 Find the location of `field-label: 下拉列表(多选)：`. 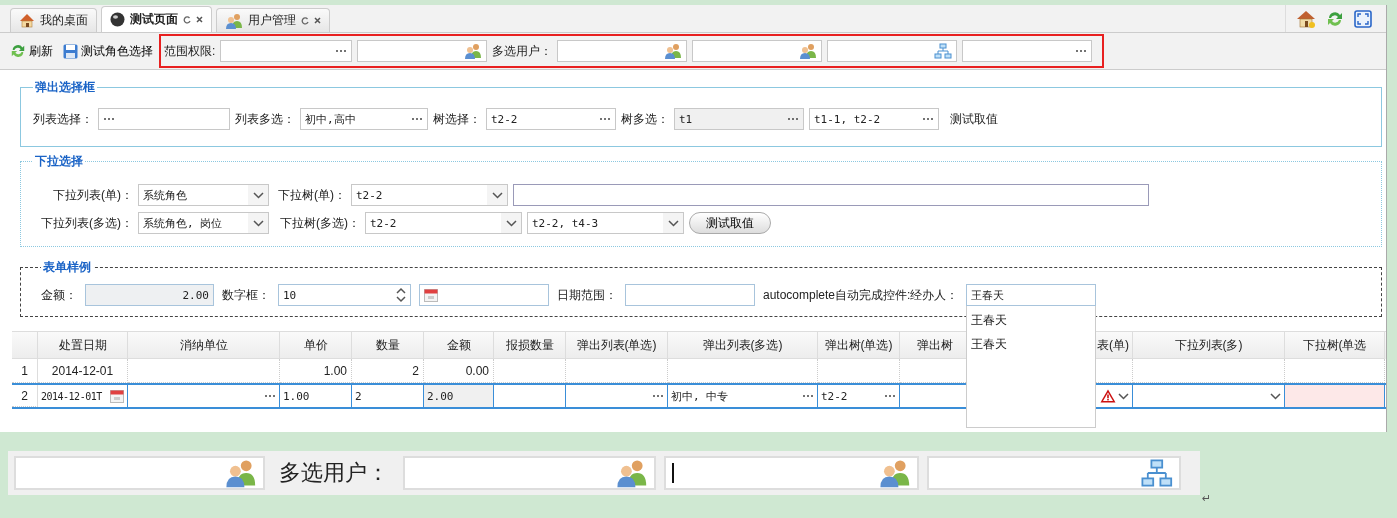

field-label: 下拉列表(多选)： is located at coordinates (86, 223).